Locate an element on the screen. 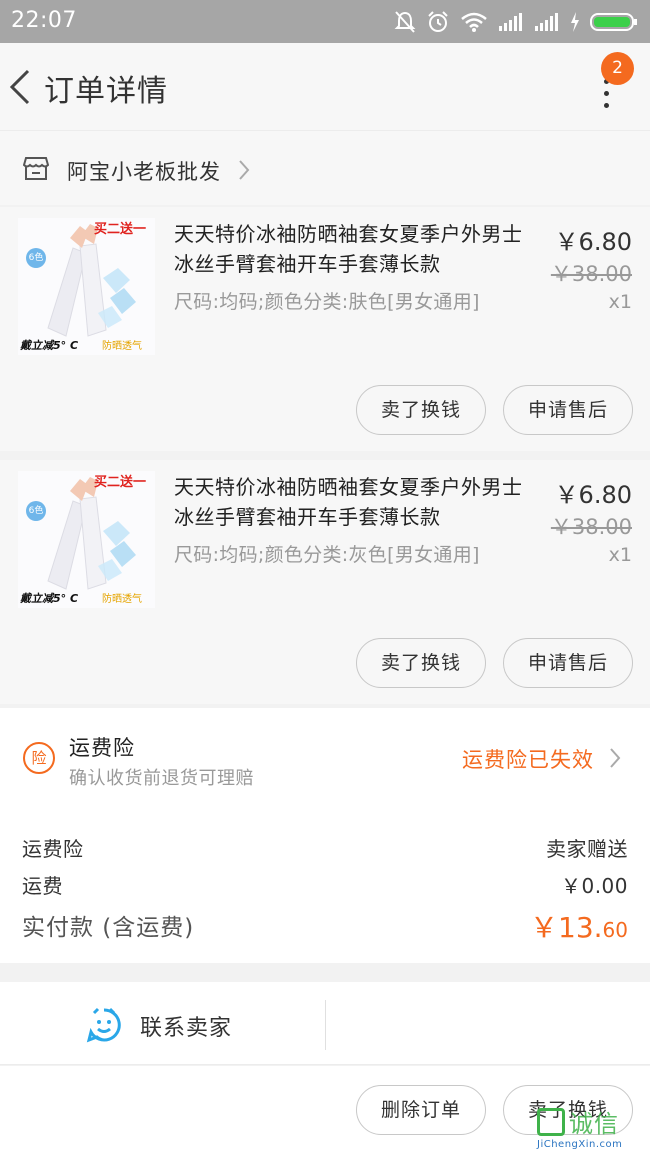 The height and width of the screenshot is (1155, 650). contact-bar: 联系卖家 is located at coordinates (325, 1023).